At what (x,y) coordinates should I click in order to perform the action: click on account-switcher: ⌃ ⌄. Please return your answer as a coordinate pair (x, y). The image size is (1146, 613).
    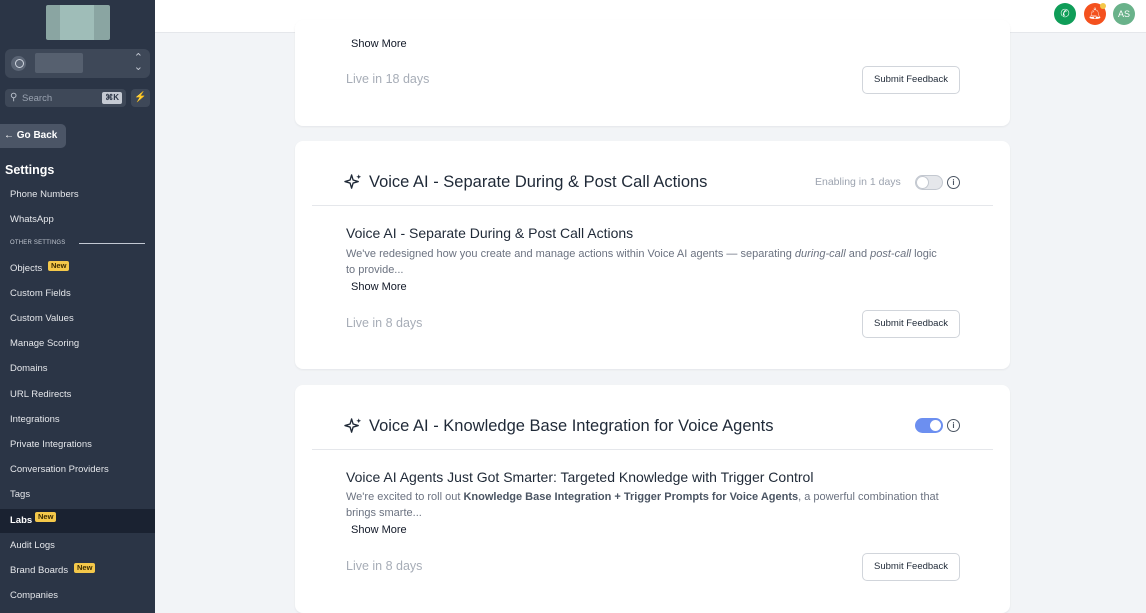
    Looking at the image, I should click on (77, 63).